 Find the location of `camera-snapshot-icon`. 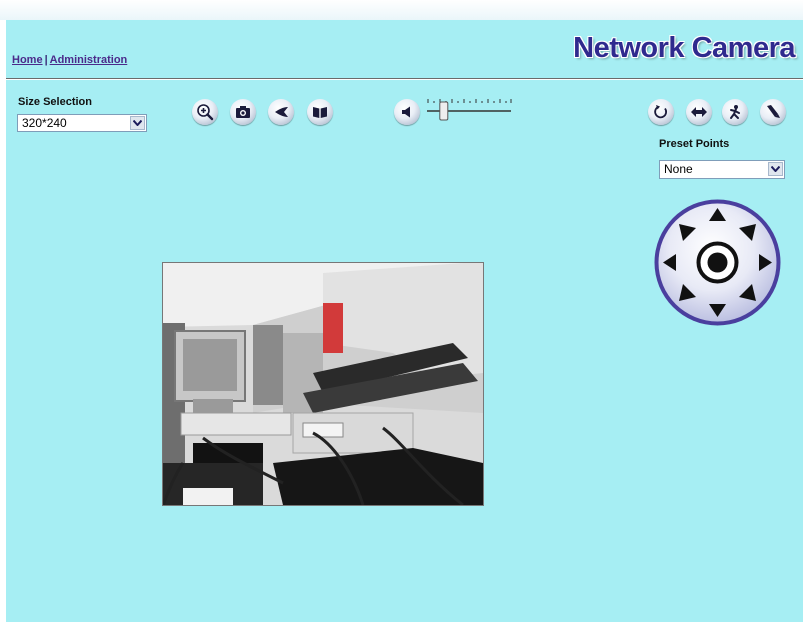

camera-snapshot-icon is located at coordinates (243, 112).